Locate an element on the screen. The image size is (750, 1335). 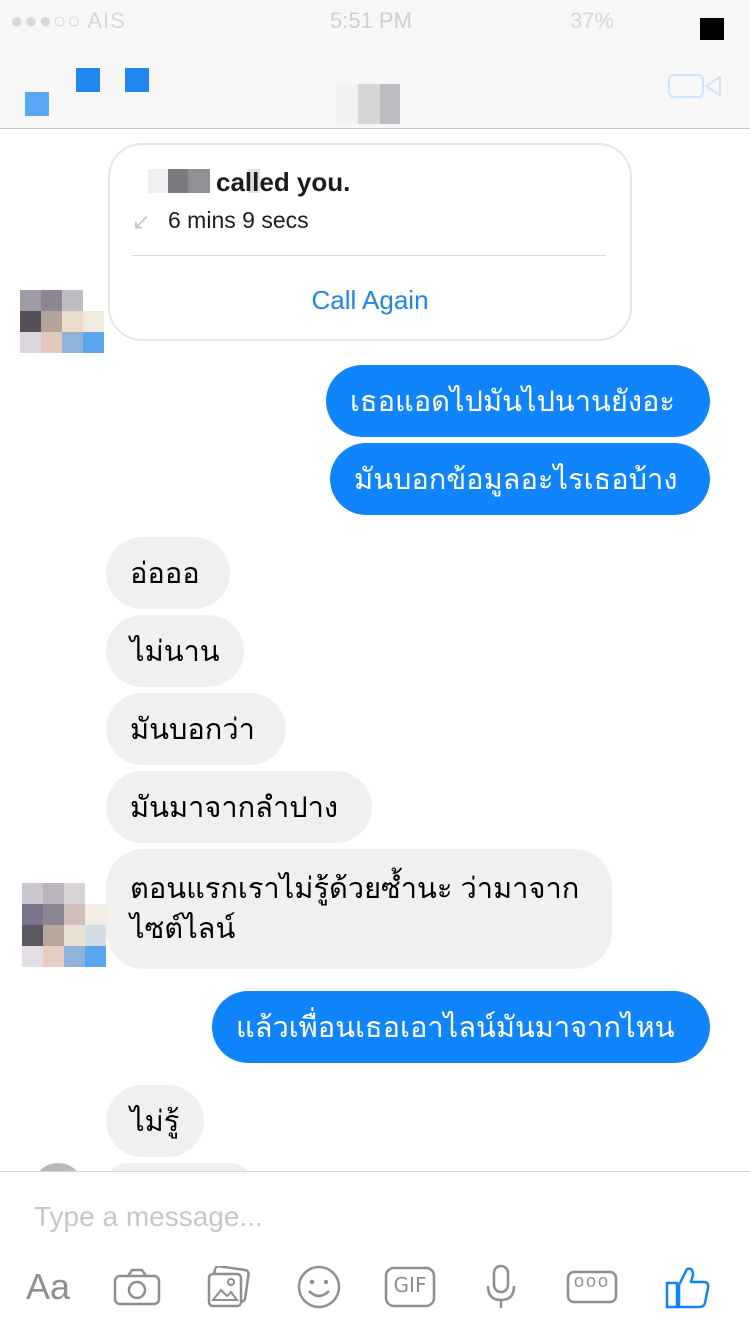
gif-label: GIF is located at coordinates (410, 1285).